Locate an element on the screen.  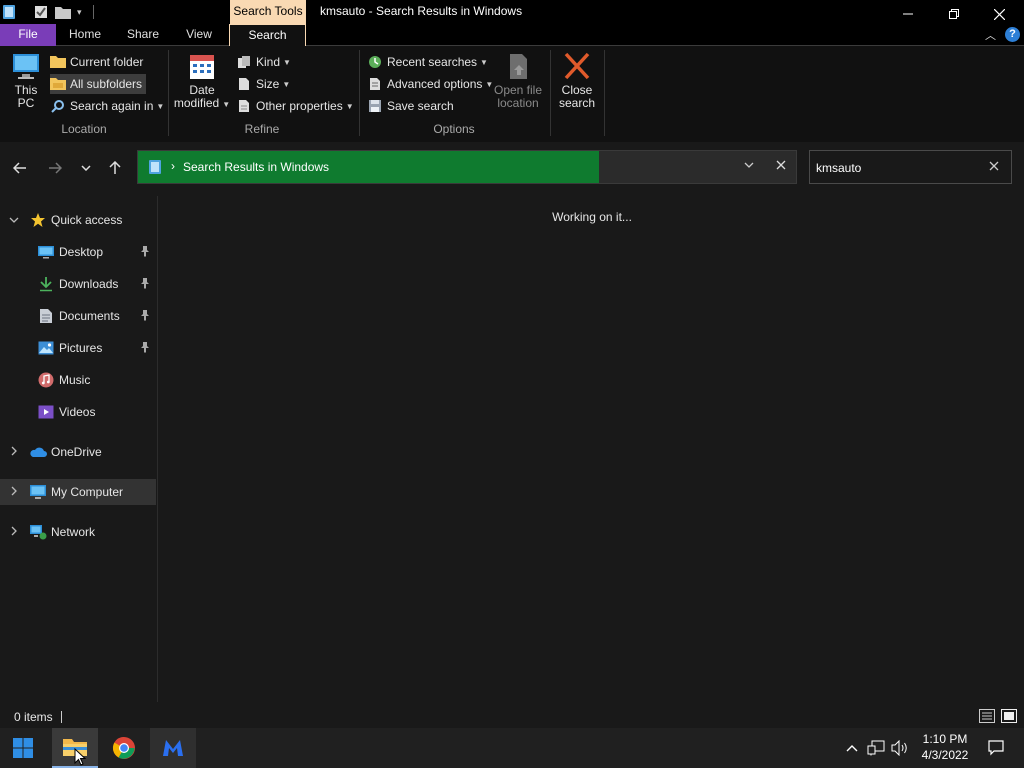
details-view-icon is located at coordinates (987, 716).